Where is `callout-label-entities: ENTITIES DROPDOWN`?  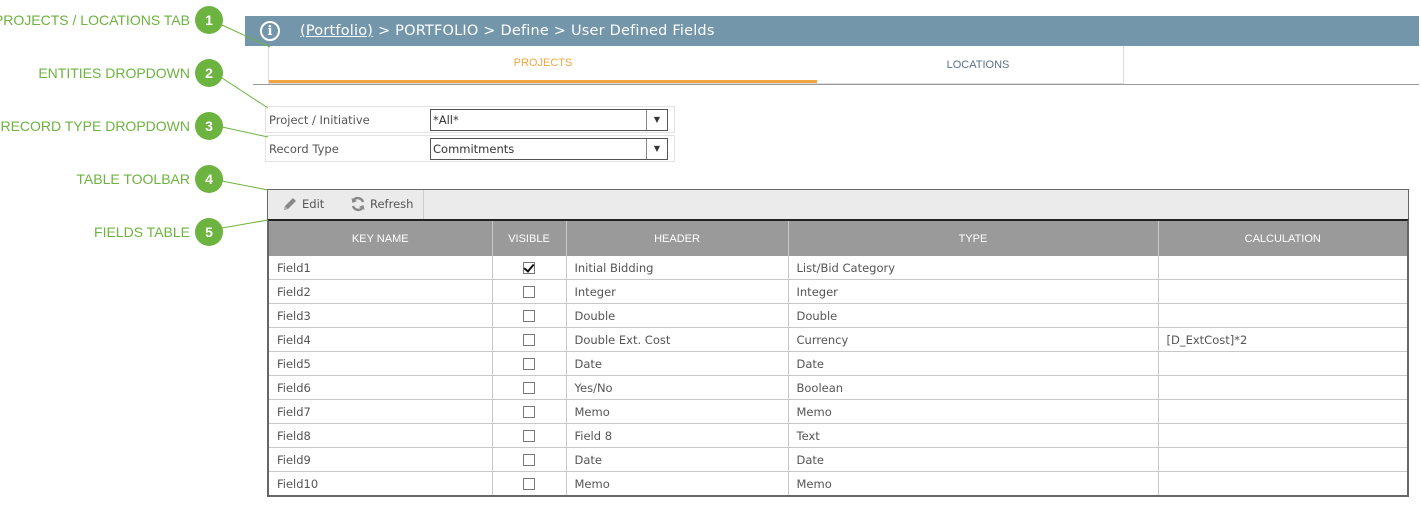
callout-label-entities: ENTITIES DROPDOWN is located at coordinates (114, 73).